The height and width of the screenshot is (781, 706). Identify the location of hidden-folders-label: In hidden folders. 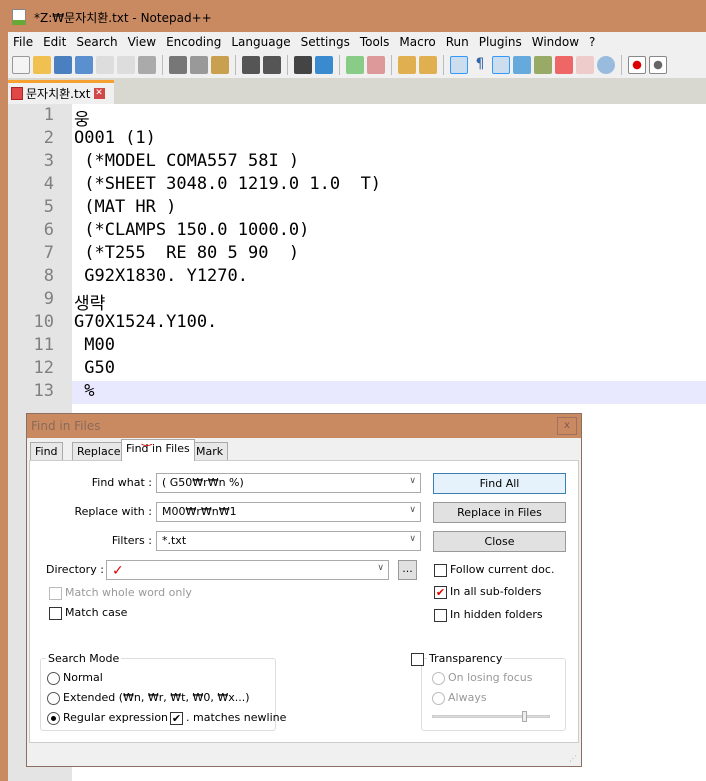
(496, 614).